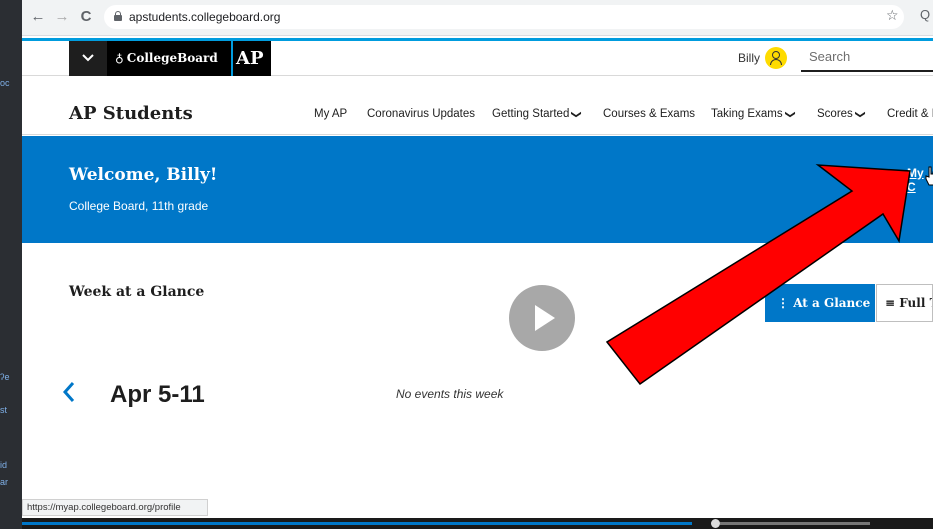  I want to click on nav-item-scores: Scores ❯, so click(841, 114).